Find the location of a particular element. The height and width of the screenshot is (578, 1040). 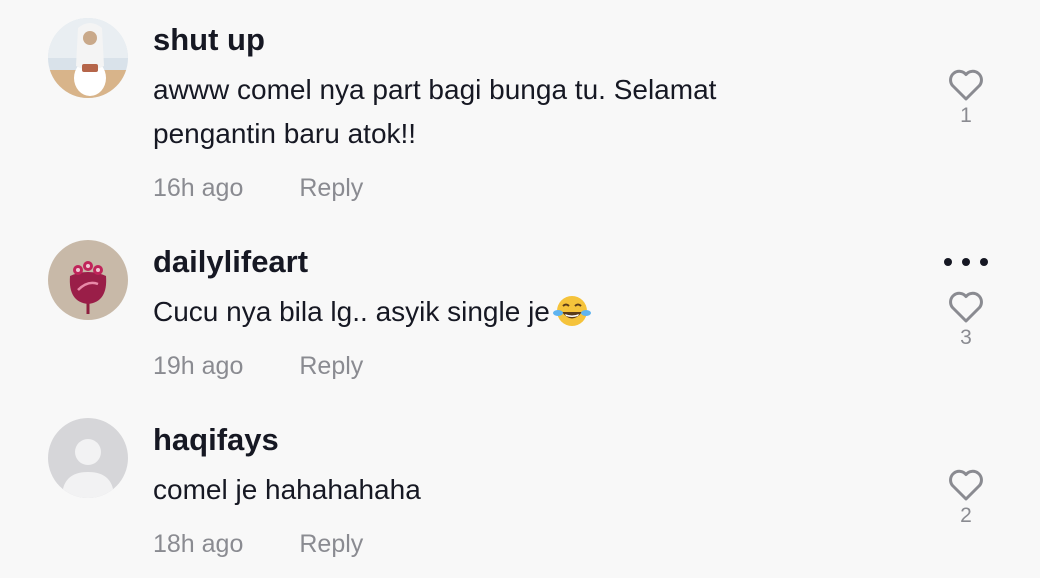

username: haqifays is located at coordinates (533, 440).